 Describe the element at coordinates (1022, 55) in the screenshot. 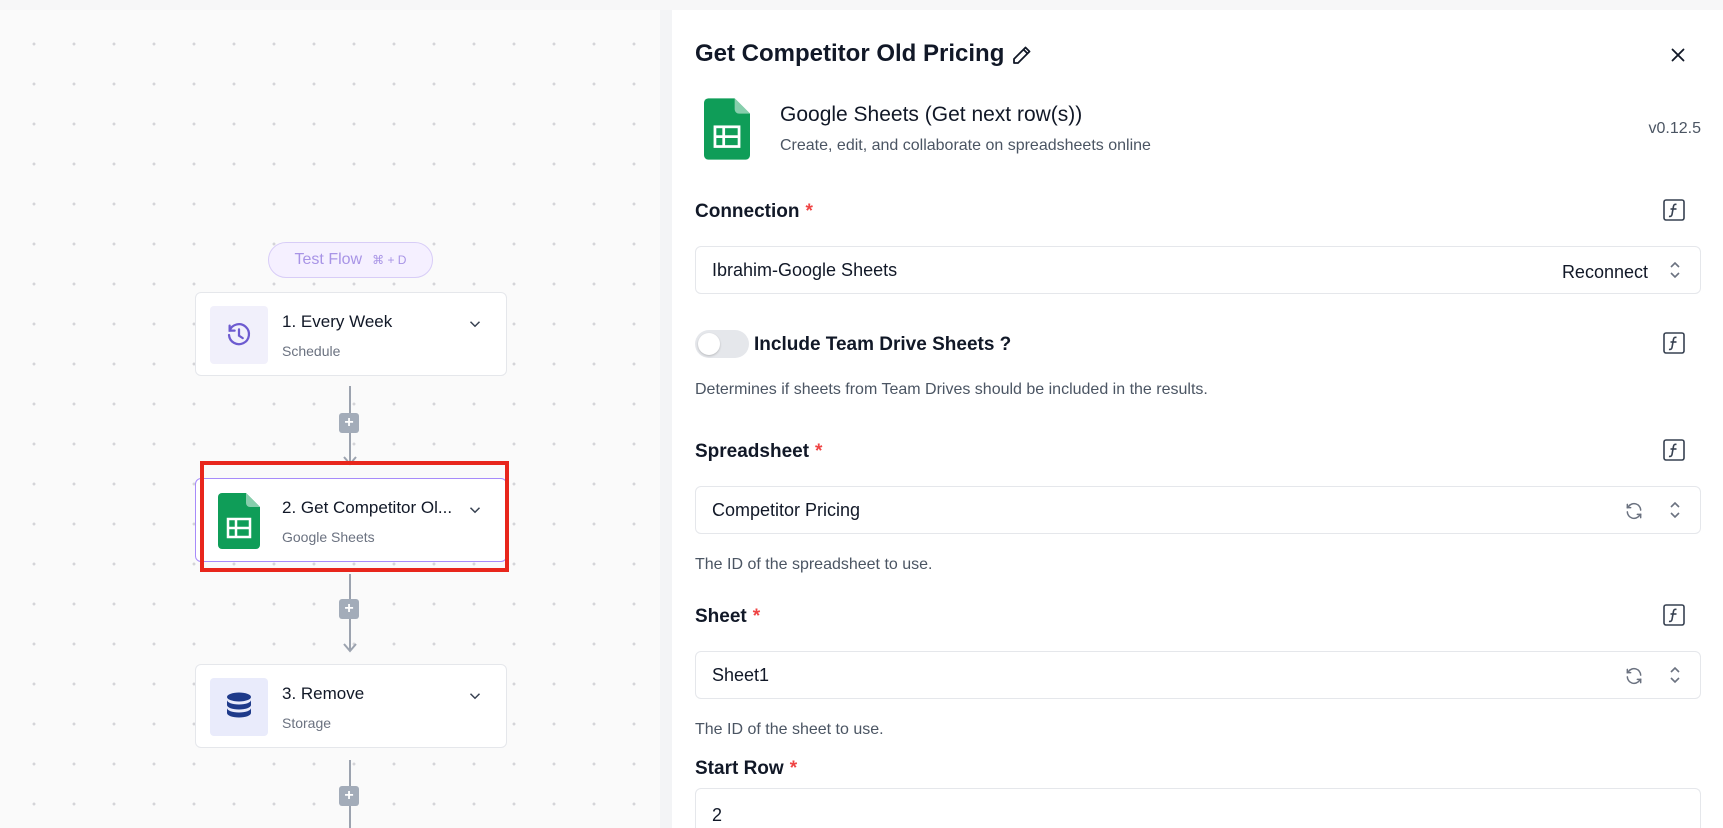

I see `pencil-icon` at that location.